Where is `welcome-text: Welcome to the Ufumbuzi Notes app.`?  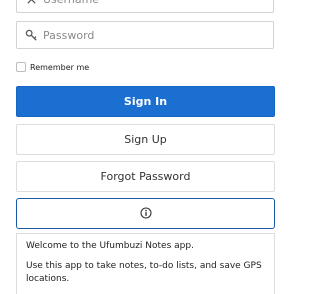 welcome-text: Welcome to the Ufumbuzi Notes app. is located at coordinates (110, 246).